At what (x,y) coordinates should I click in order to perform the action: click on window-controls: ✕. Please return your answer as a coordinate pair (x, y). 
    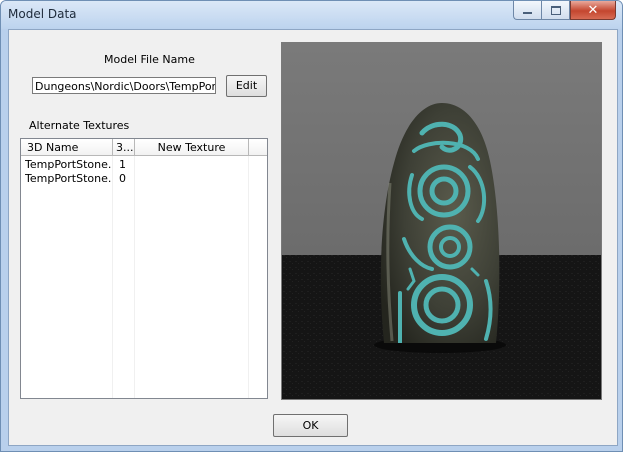
    Looking at the image, I should click on (564, 10).